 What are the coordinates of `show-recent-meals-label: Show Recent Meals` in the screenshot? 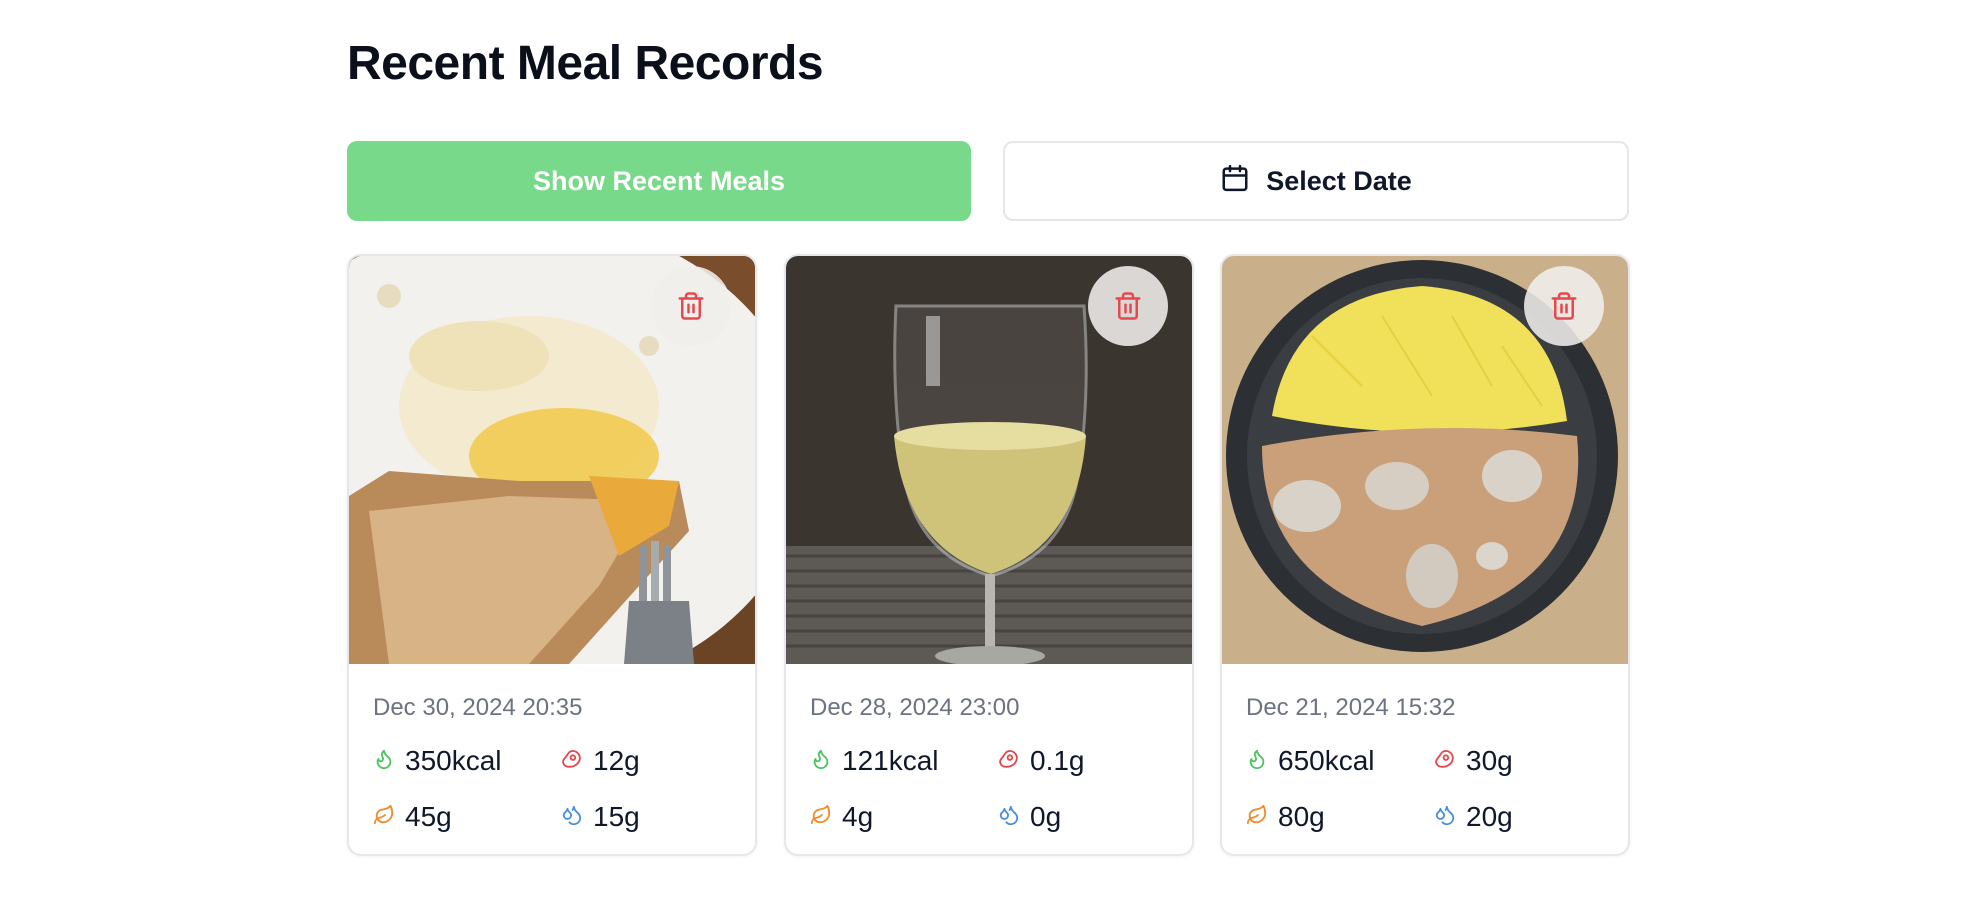 It's located at (659, 180).